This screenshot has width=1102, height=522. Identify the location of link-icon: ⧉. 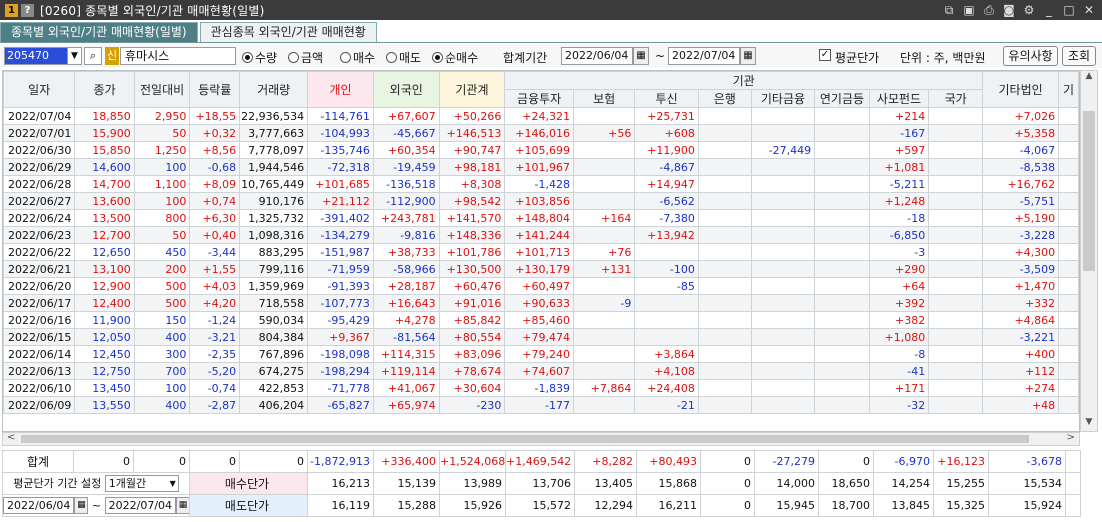
(949, 10).